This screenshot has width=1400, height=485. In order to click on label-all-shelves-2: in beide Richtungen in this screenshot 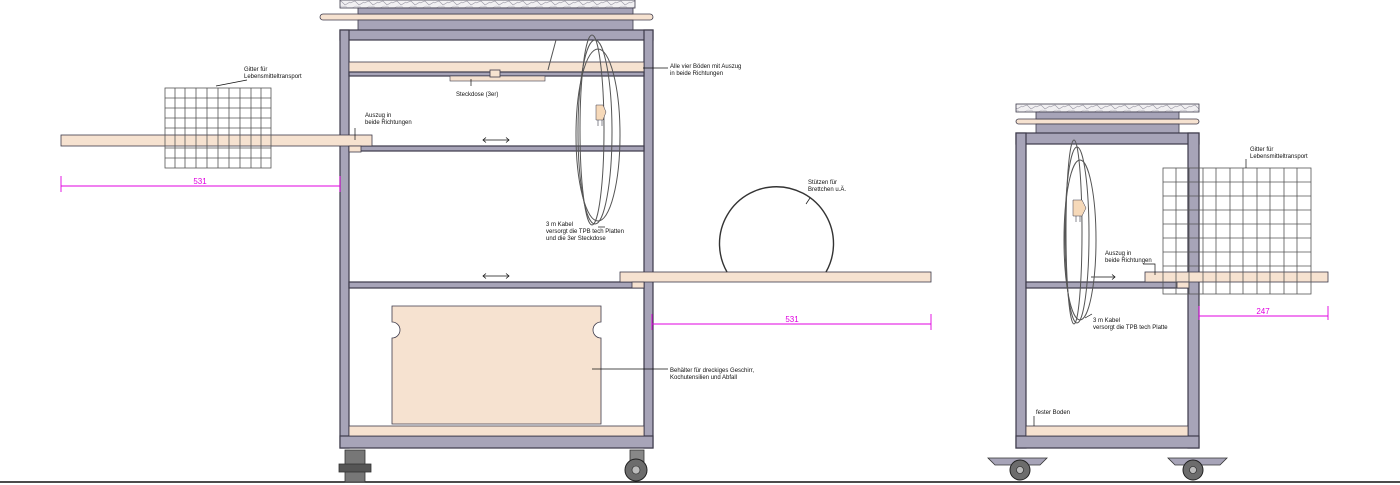, I will do `click(696, 74)`.